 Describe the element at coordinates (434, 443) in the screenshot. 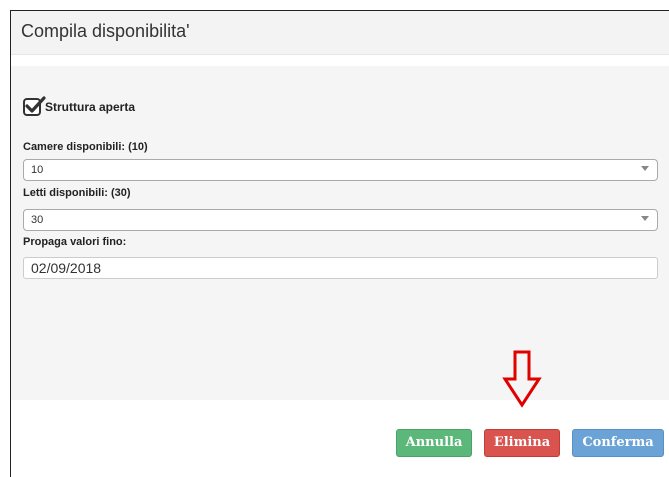

I see `annulla-button: Annulla` at that location.